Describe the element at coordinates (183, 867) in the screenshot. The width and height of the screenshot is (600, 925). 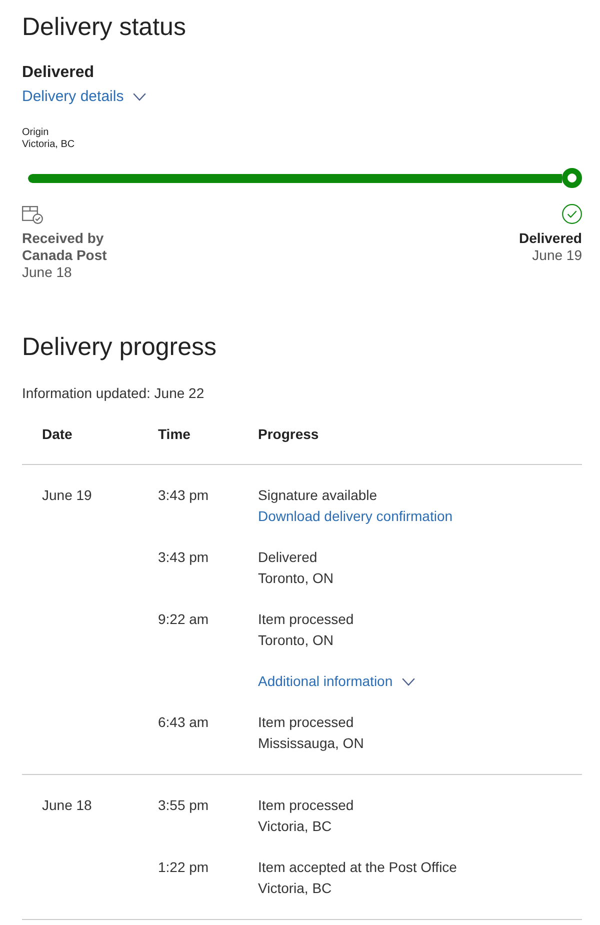
I see `time-cell: 1:22 pm` at that location.